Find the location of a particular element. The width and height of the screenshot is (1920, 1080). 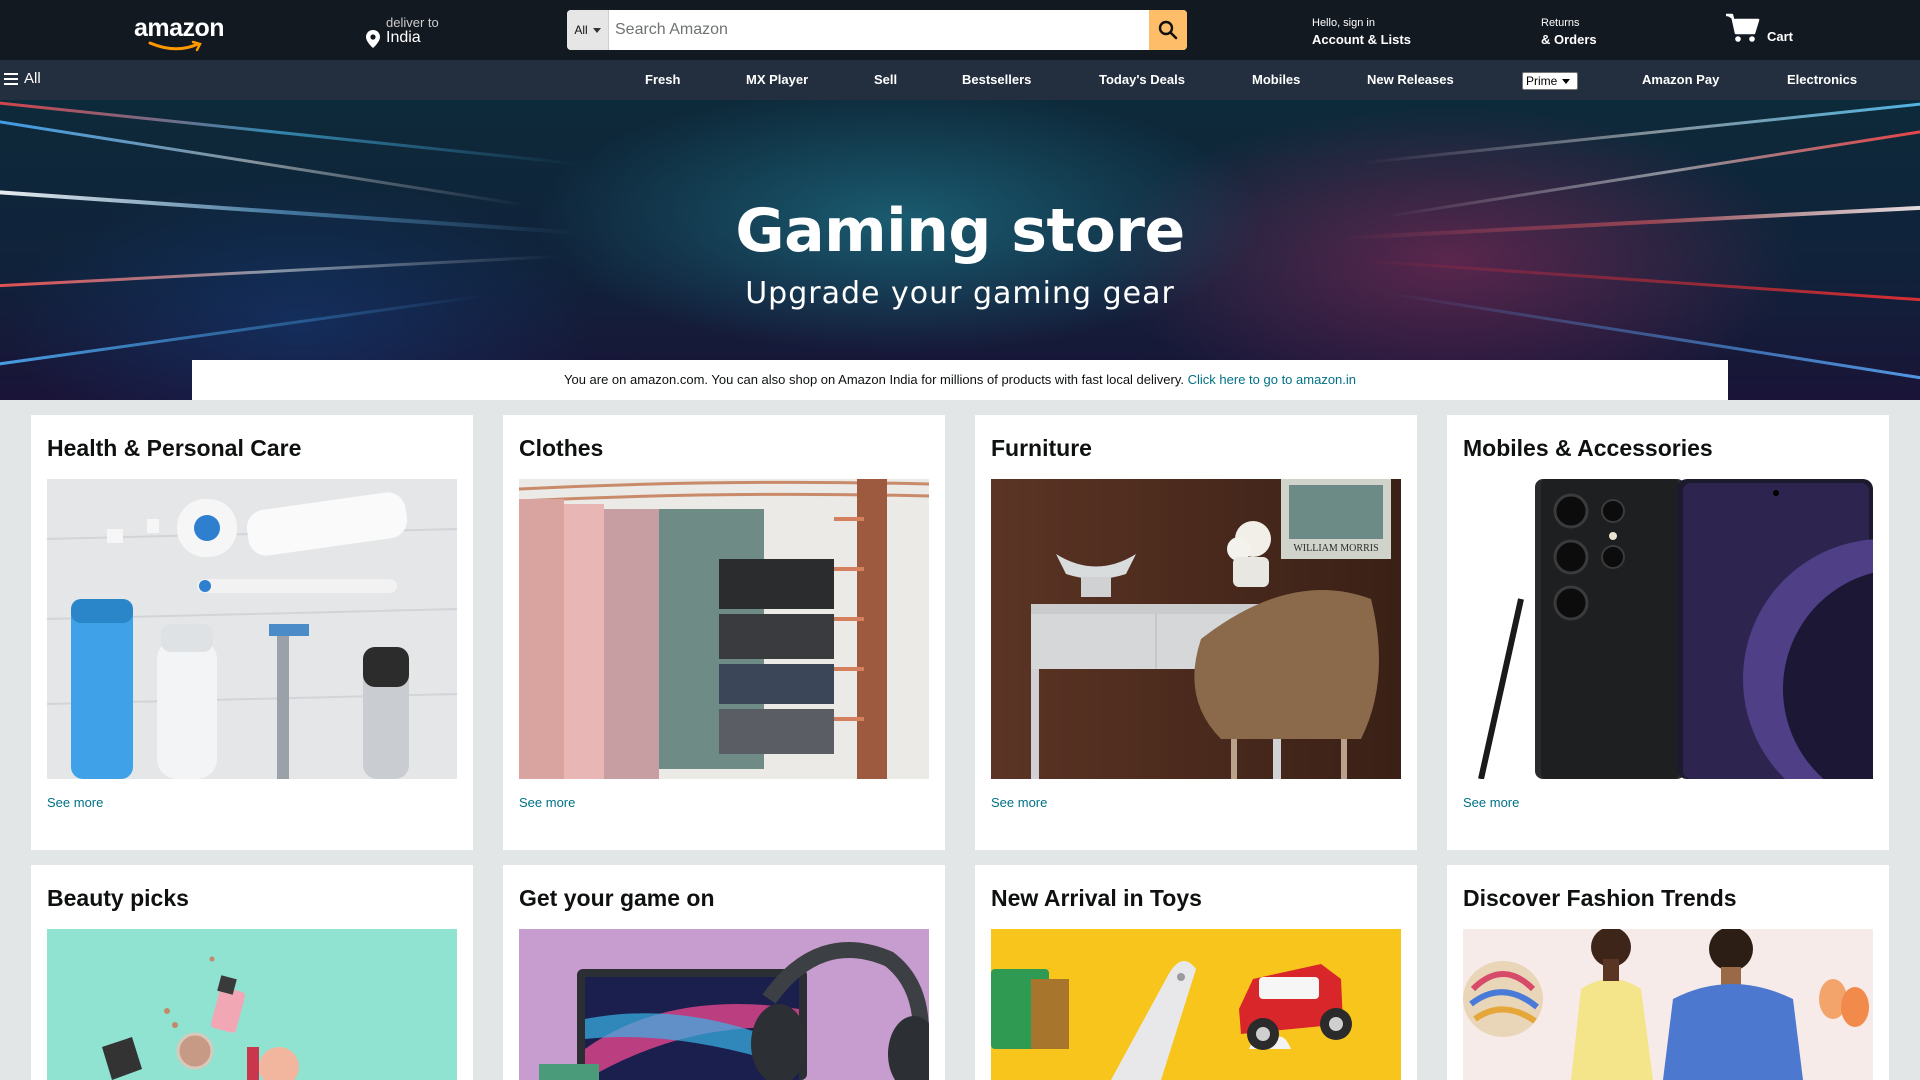

fashion-models-image is located at coordinates (1668, 1004).